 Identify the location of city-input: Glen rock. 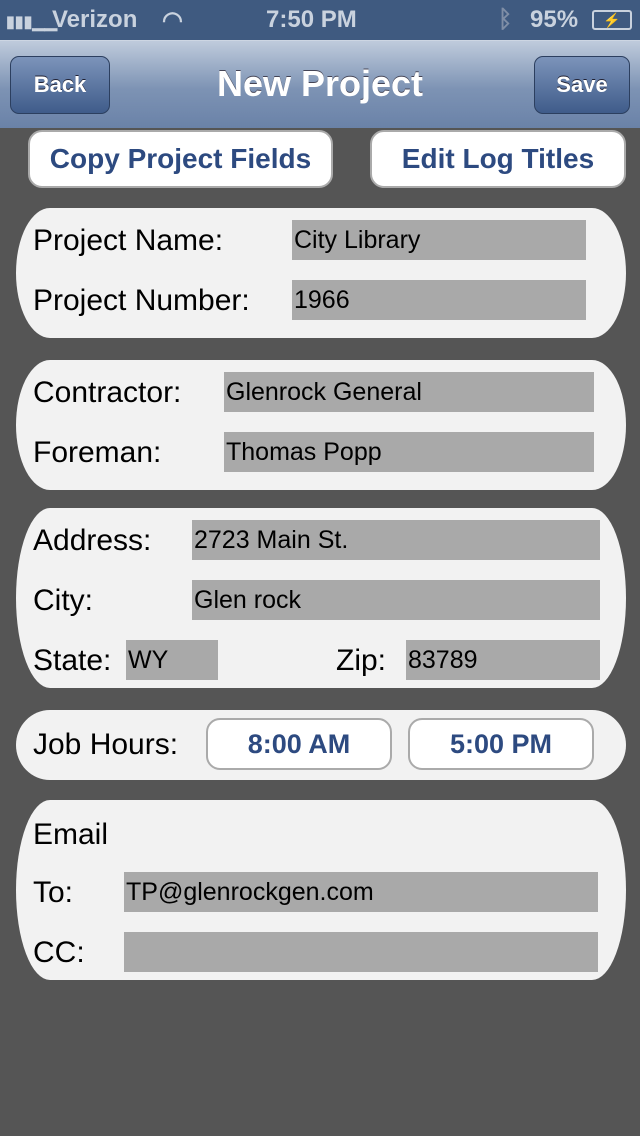
(396, 600).